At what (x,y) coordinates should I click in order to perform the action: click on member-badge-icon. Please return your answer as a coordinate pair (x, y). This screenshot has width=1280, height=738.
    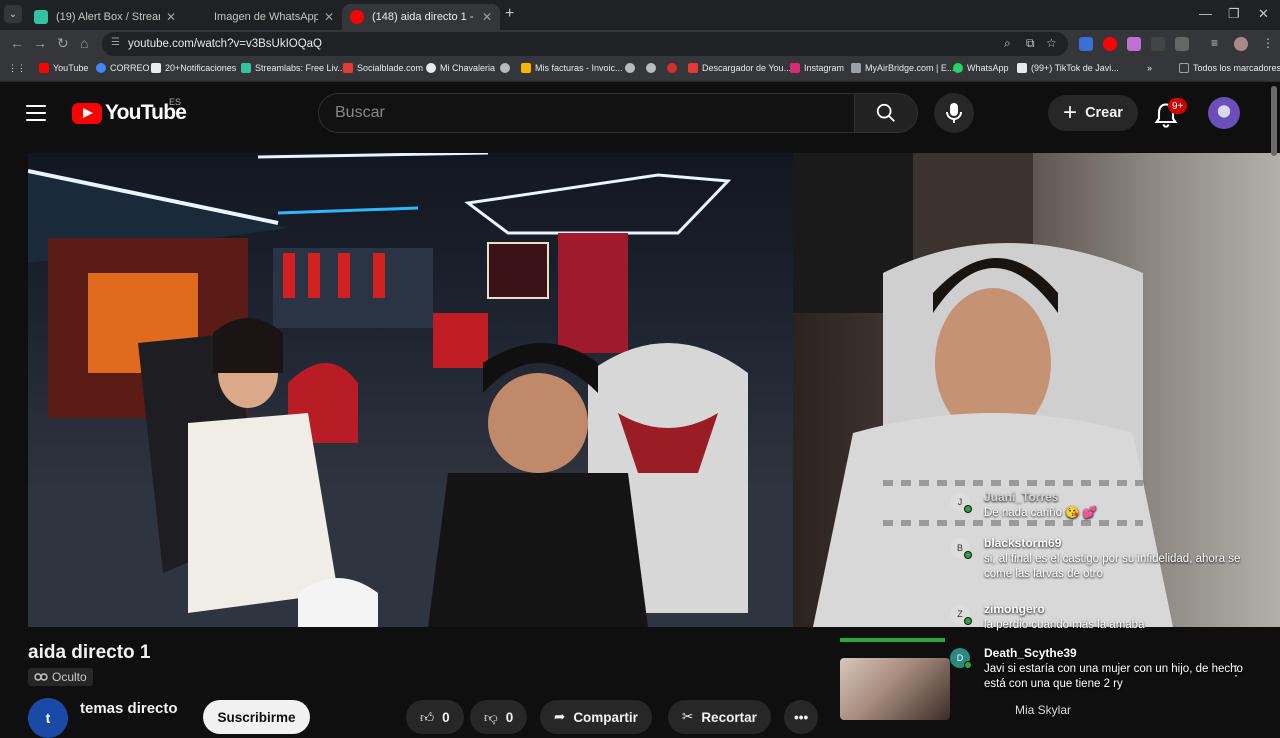
    Looking at the image, I should click on (968, 509).